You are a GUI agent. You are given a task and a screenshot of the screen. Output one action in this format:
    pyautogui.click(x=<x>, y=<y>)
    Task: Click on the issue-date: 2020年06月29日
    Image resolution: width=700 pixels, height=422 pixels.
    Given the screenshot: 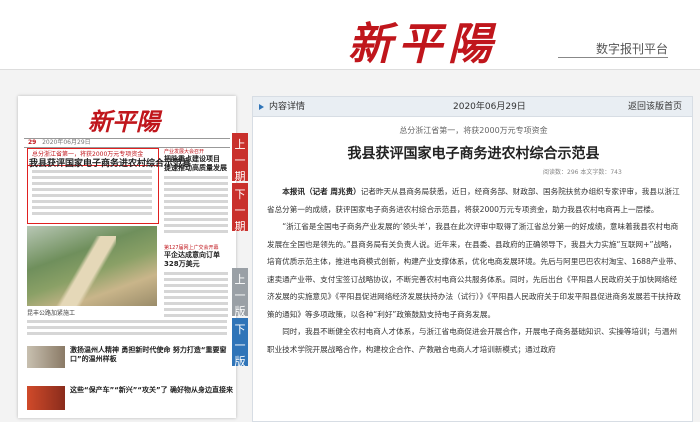 What is the action you would take?
    pyautogui.click(x=66, y=142)
    